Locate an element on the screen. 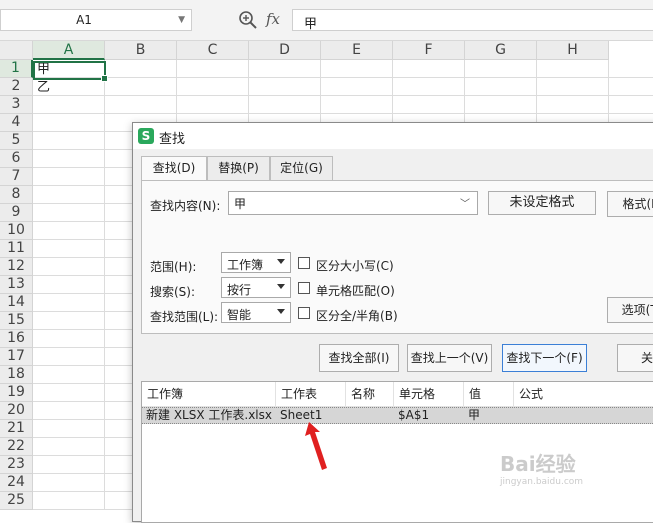 This screenshot has height=523, width=653. dialog-titlebar: 查找 is located at coordinates (393, 136).